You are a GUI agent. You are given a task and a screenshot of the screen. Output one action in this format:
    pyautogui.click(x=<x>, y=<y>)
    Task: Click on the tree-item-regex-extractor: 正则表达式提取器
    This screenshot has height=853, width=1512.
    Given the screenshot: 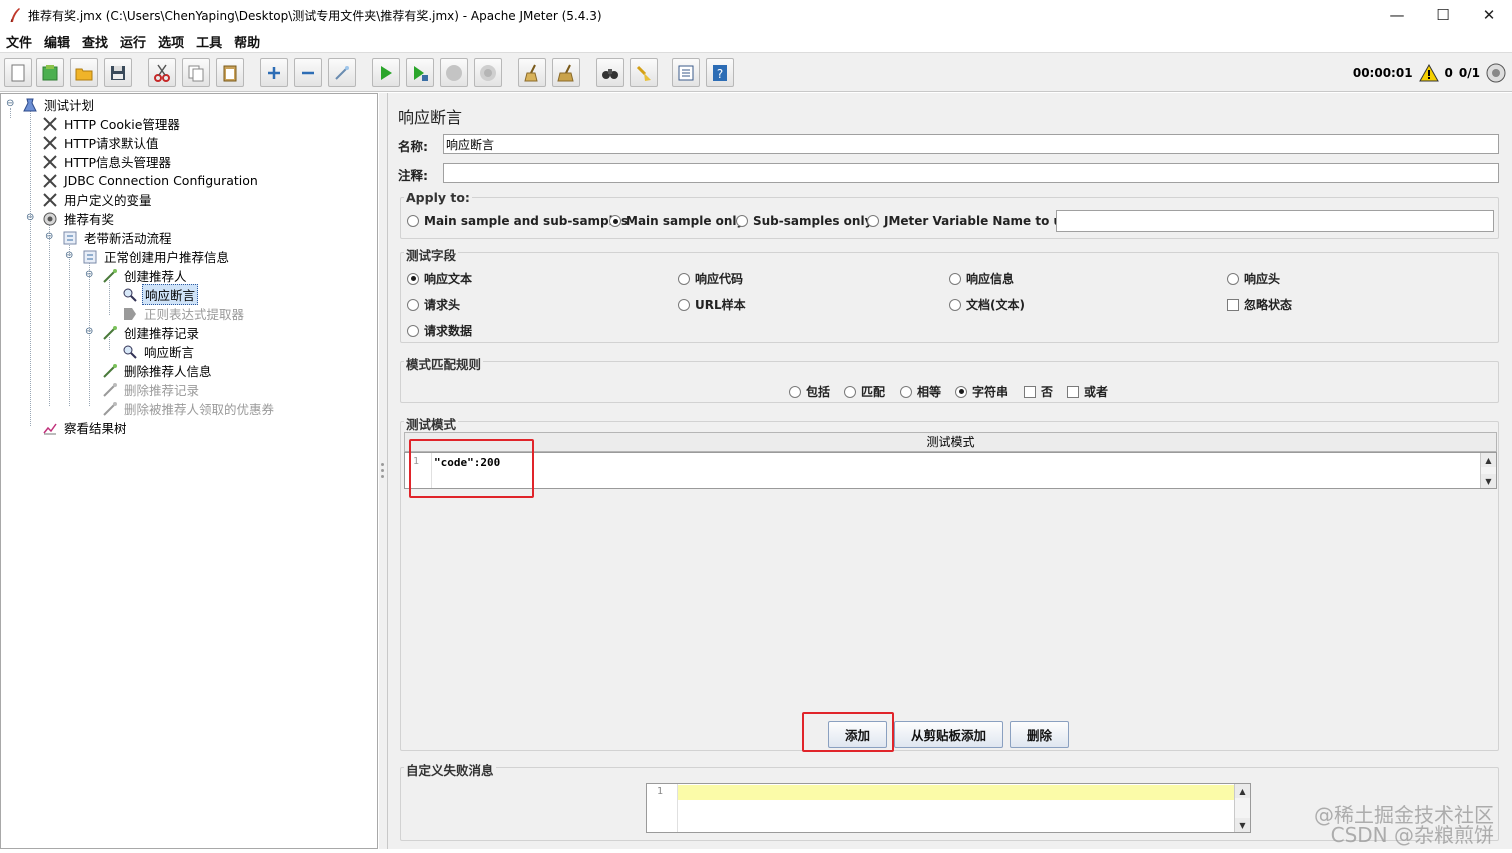 What is the action you would take?
    pyautogui.click(x=183, y=313)
    